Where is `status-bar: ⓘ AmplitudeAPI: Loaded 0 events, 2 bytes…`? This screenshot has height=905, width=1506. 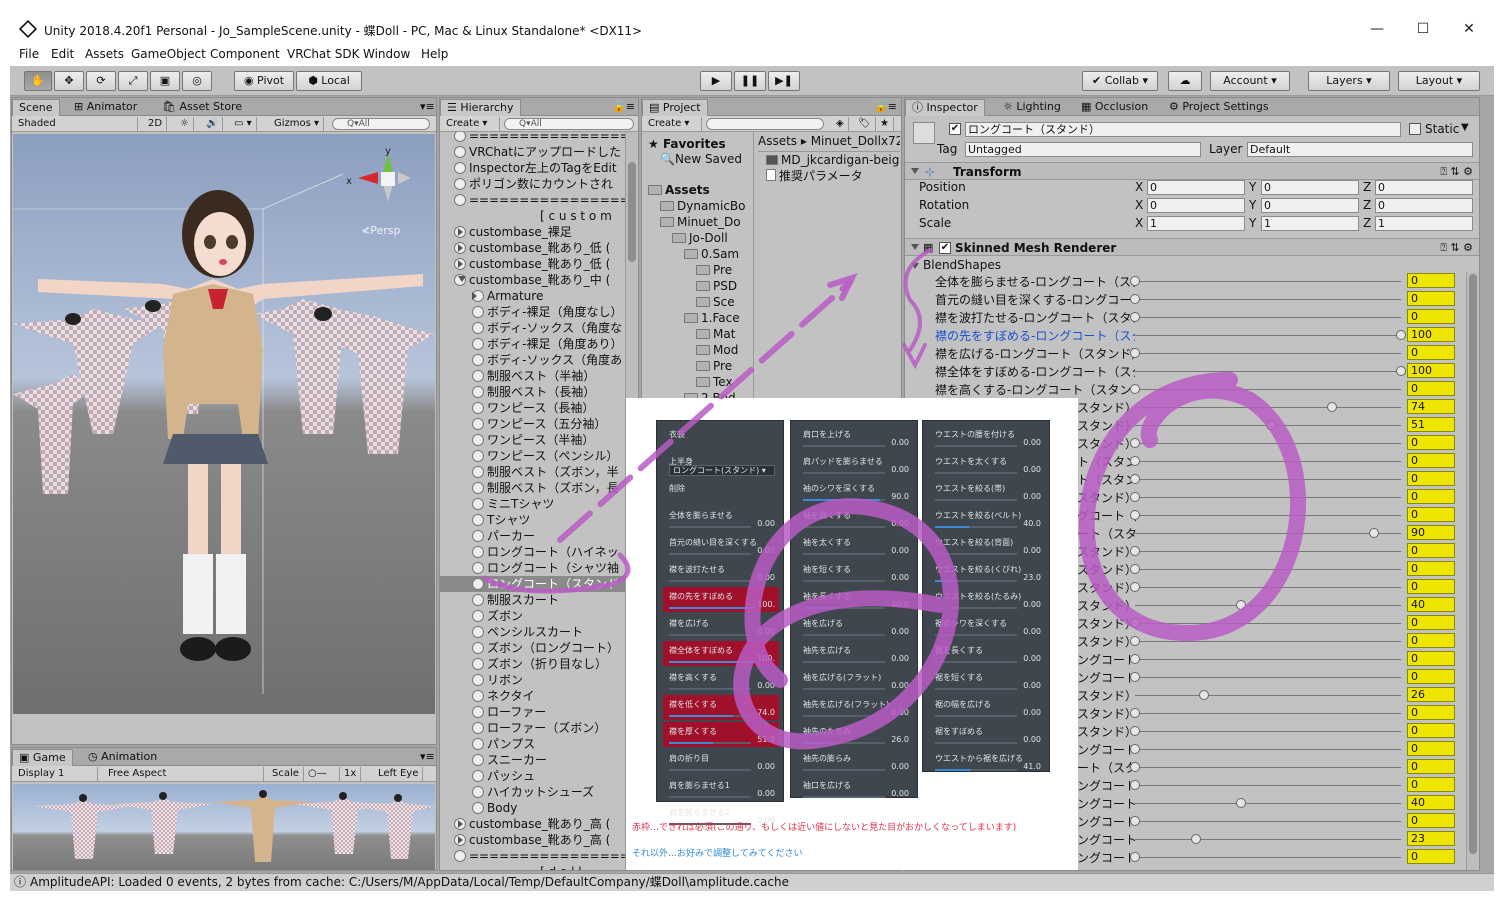
status-bar: ⓘ AmplitudeAPI: Loaded 0 events, 2 bytes… is located at coordinates (752, 882).